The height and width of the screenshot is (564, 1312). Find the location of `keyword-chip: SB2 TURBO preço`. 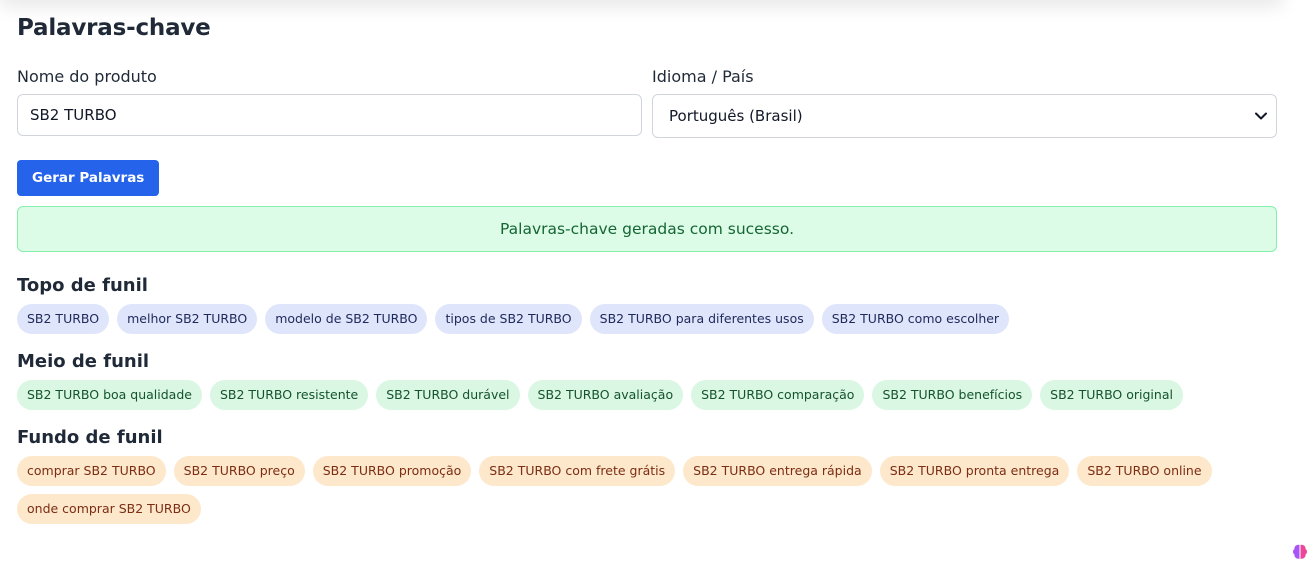

keyword-chip: SB2 TURBO preço is located at coordinates (239, 471).